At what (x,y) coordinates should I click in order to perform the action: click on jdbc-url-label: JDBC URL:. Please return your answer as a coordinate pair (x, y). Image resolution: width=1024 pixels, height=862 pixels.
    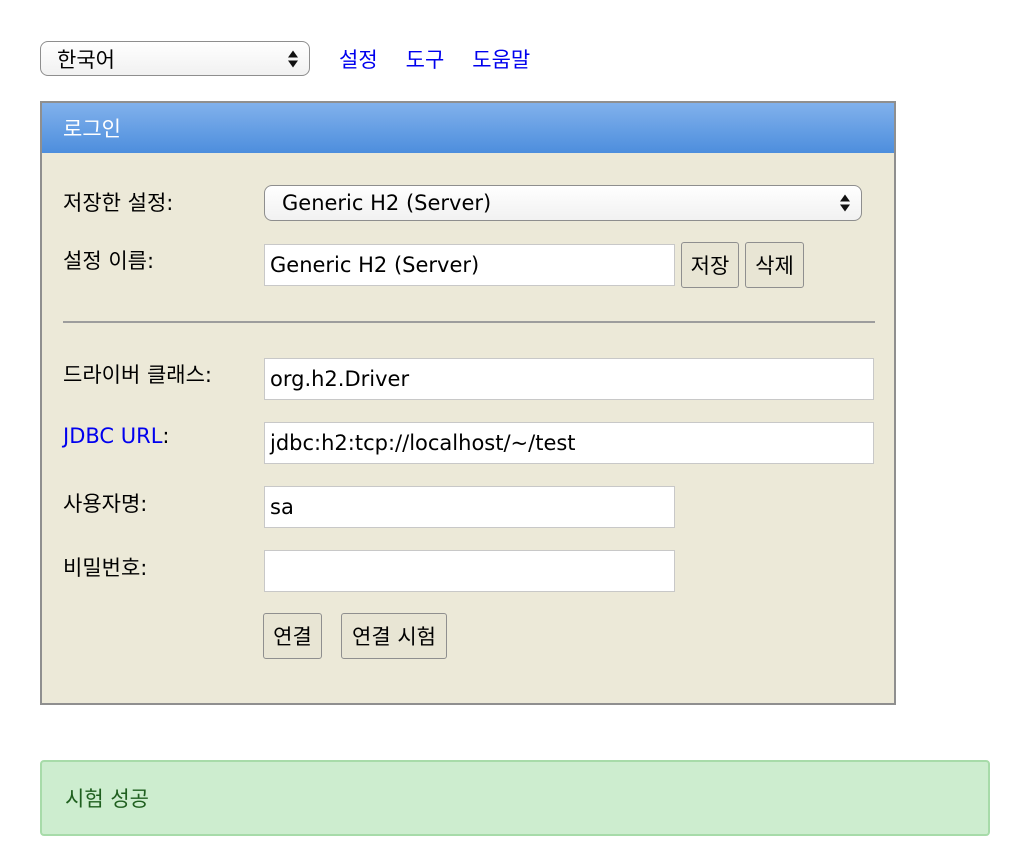
    Looking at the image, I should click on (116, 436).